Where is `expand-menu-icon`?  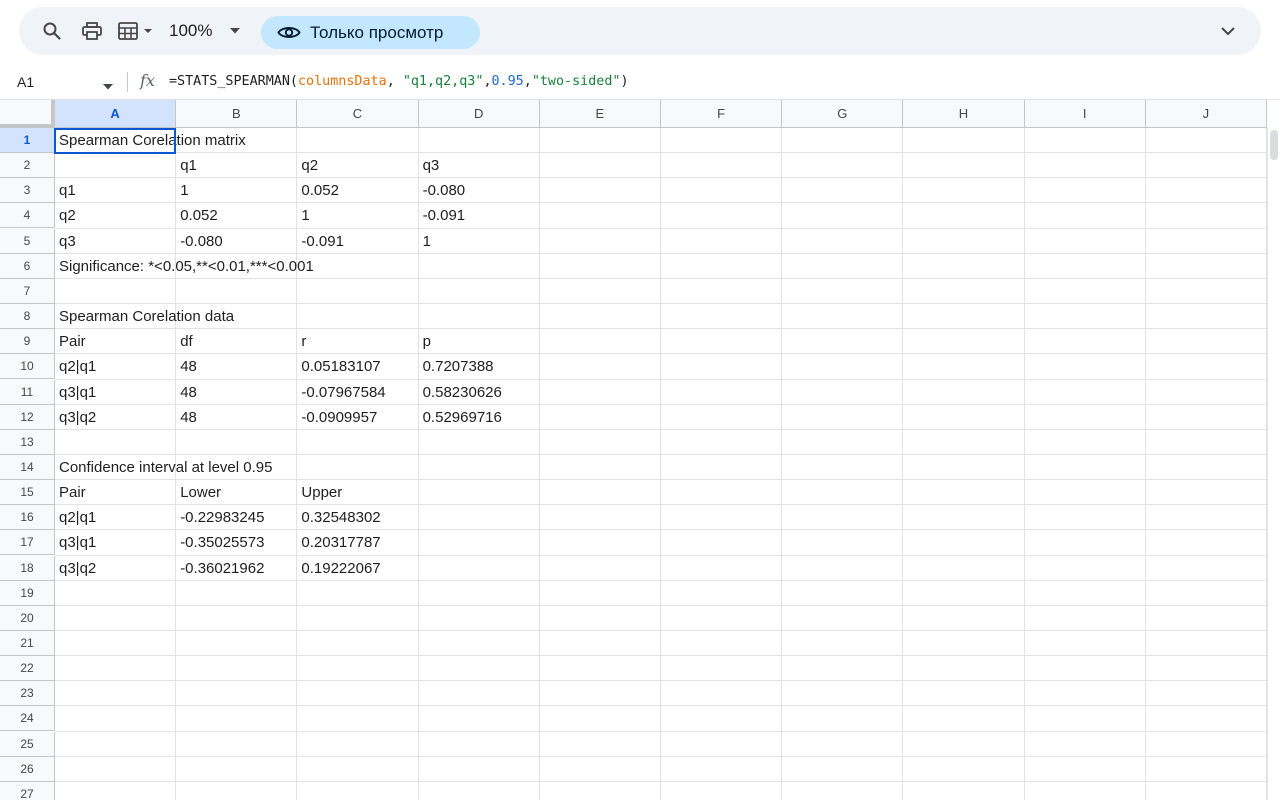 expand-menu-icon is located at coordinates (1228, 31).